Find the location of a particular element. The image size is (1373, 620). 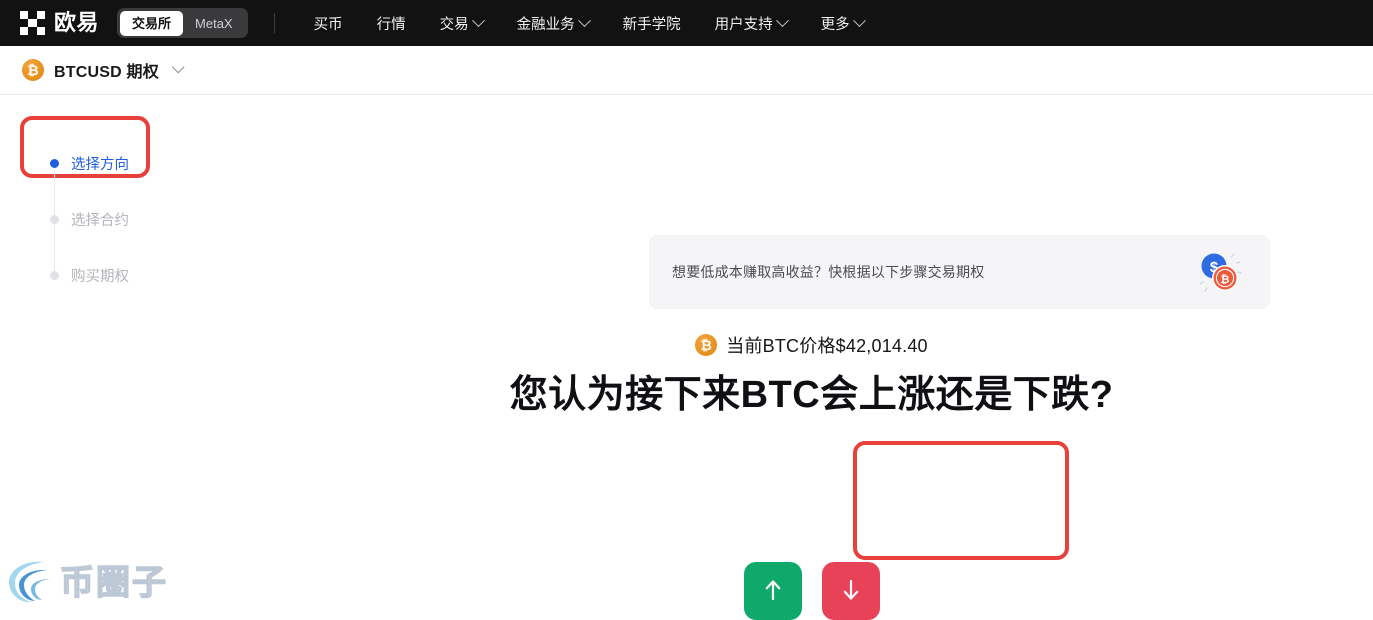

toggle-option-exchange: 交易所 is located at coordinates (152, 23).